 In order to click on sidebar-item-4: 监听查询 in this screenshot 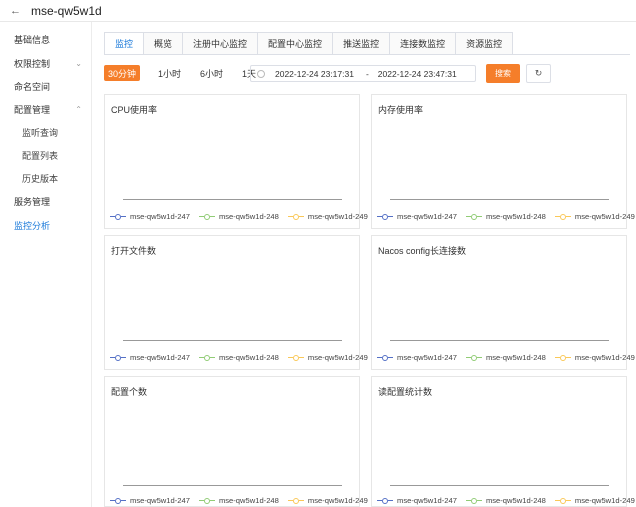, I will do `click(46, 132)`.